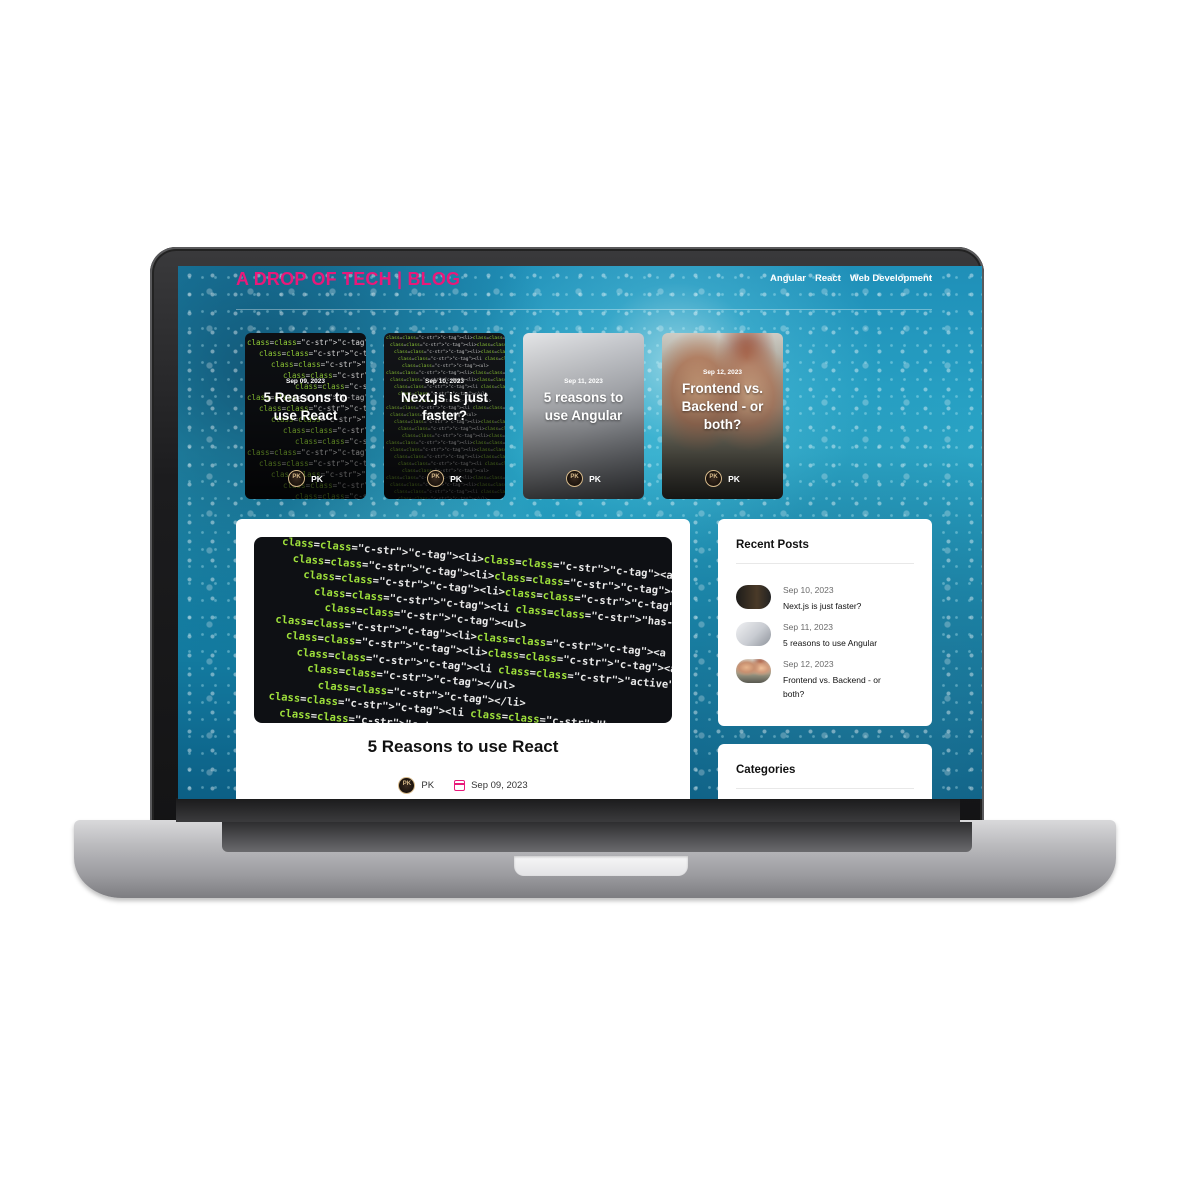 The height and width of the screenshot is (1200, 1202). Describe the element at coordinates (428, 785) in the screenshot. I see `main-post-author: PK` at that location.